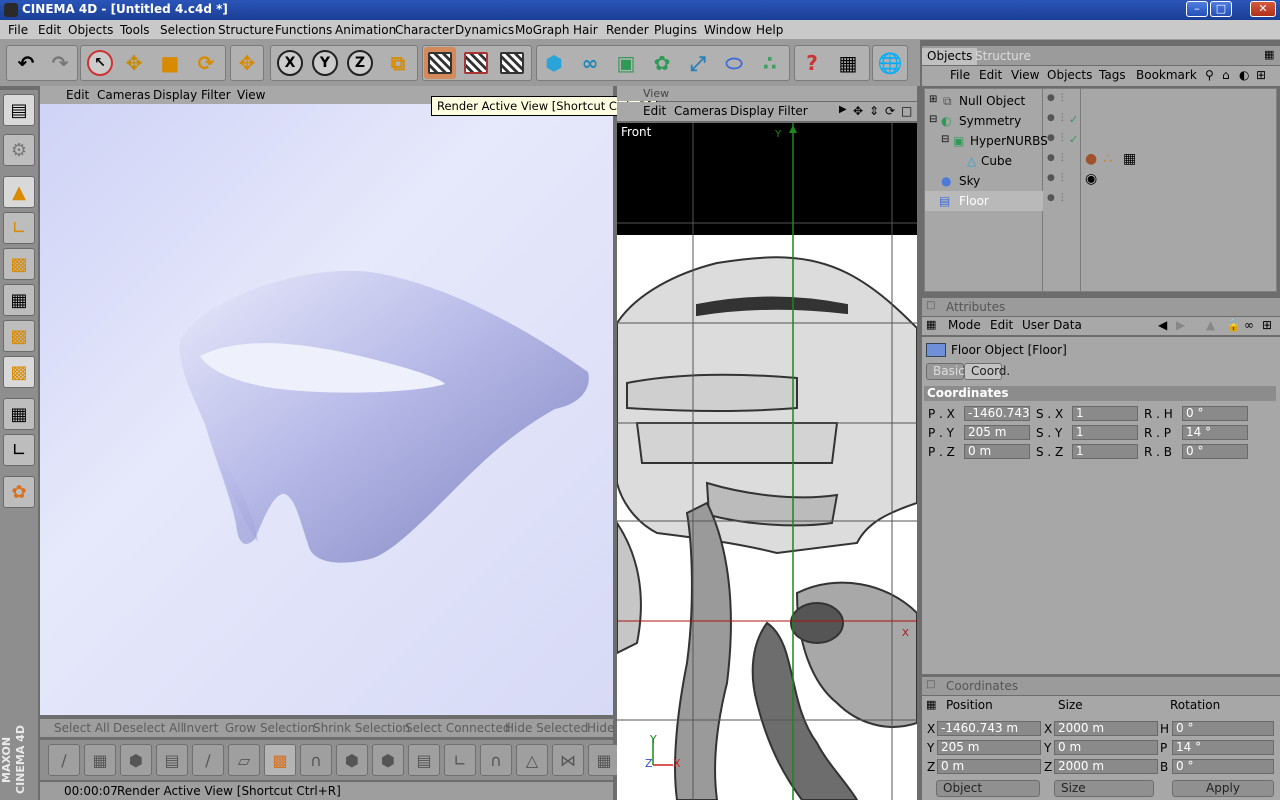 Image resolution: width=1280 pixels, height=800 pixels. Describe the element at coordinates (244, 760) in the screenshot. I see `plane-icon: ▱` at that location.